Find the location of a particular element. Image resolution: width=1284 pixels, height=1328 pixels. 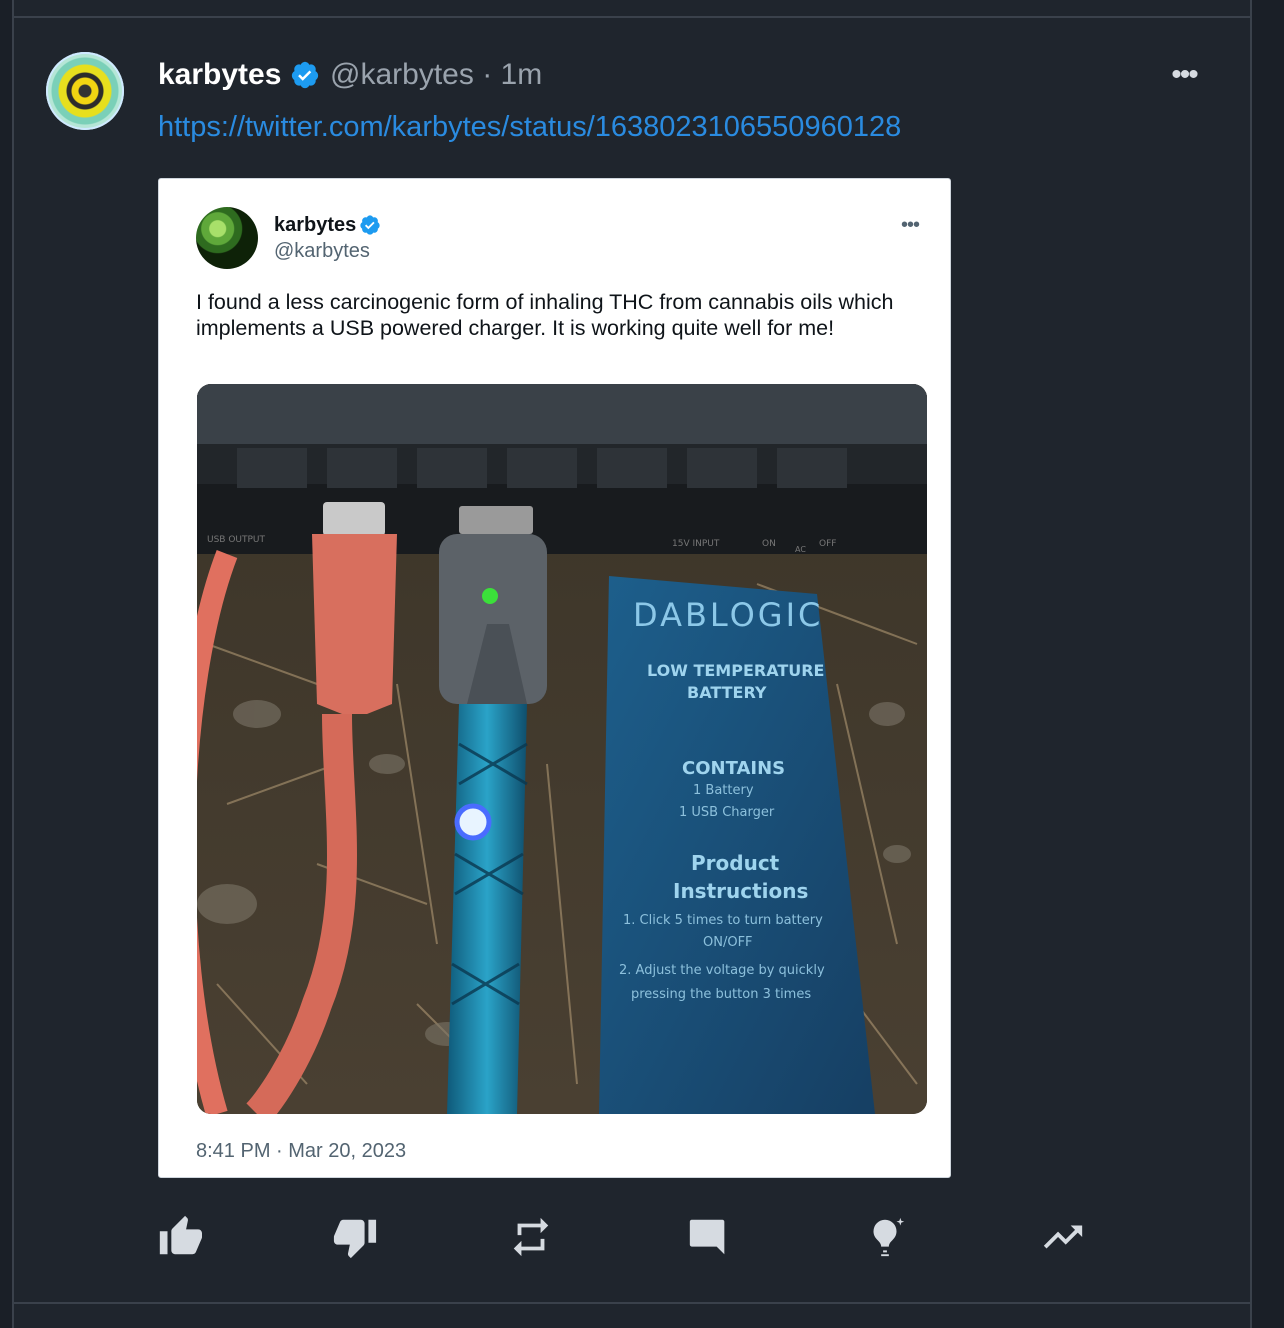

instr-2a: 2. Adjust the voltage by quickly is located at coordinates (722, 970).